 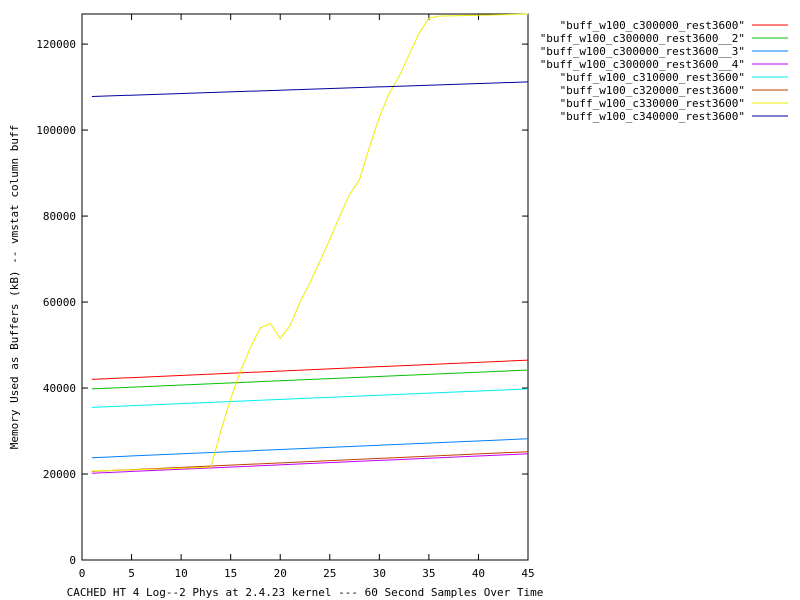 What do you see at coordinates (230, 573) in the screenshot?
I see `x-tick-label: 15` at bounding box center [230, 573].